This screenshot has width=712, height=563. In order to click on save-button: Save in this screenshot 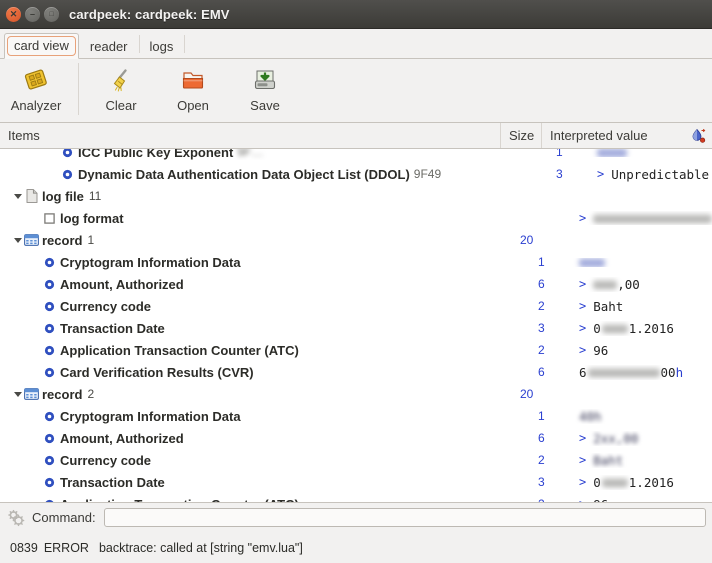, I will do `click(265, 86)`.